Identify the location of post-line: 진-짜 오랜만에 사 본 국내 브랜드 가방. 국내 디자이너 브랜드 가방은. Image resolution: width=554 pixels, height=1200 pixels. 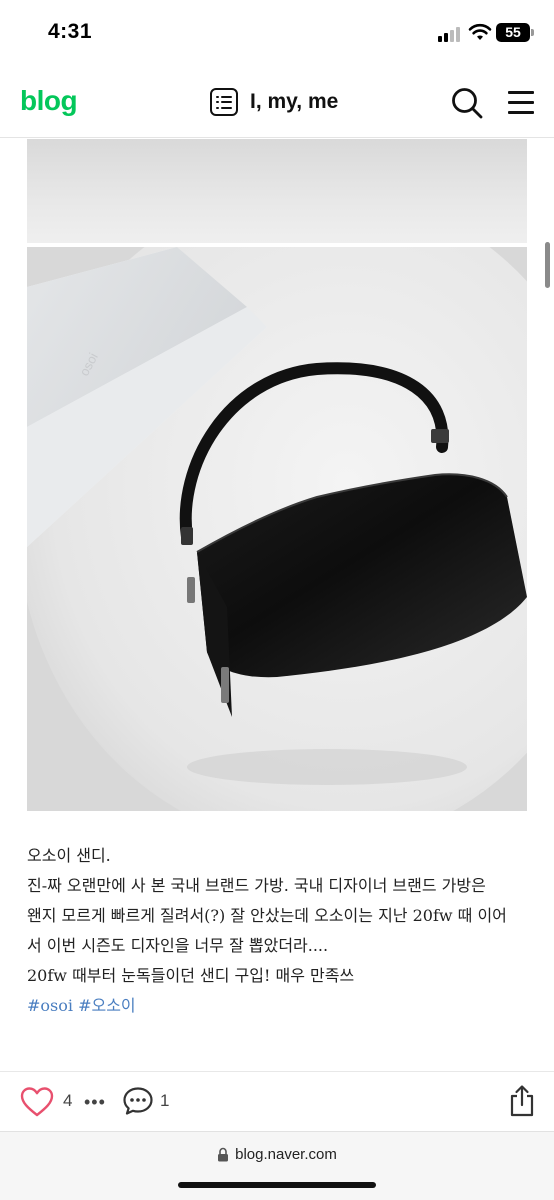
(256, 885).